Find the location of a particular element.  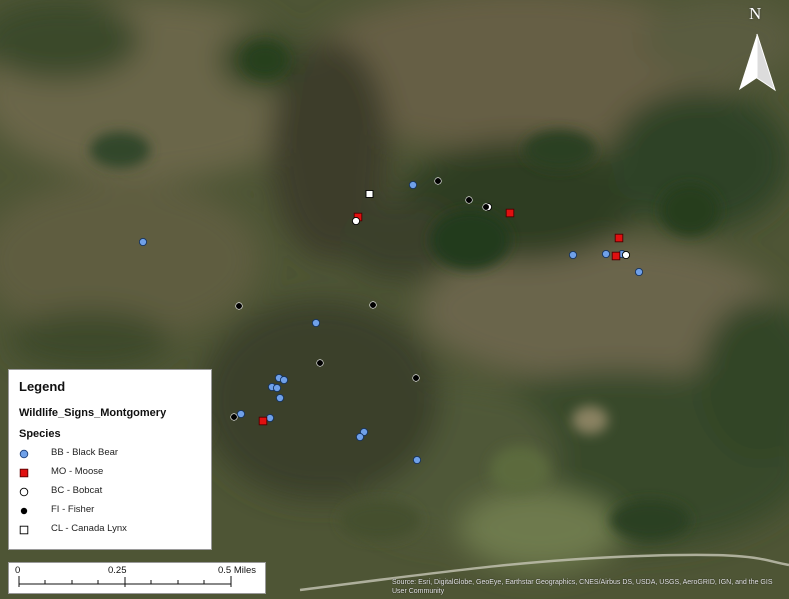

north-arrow-icon is located at coordinates (757, 62).